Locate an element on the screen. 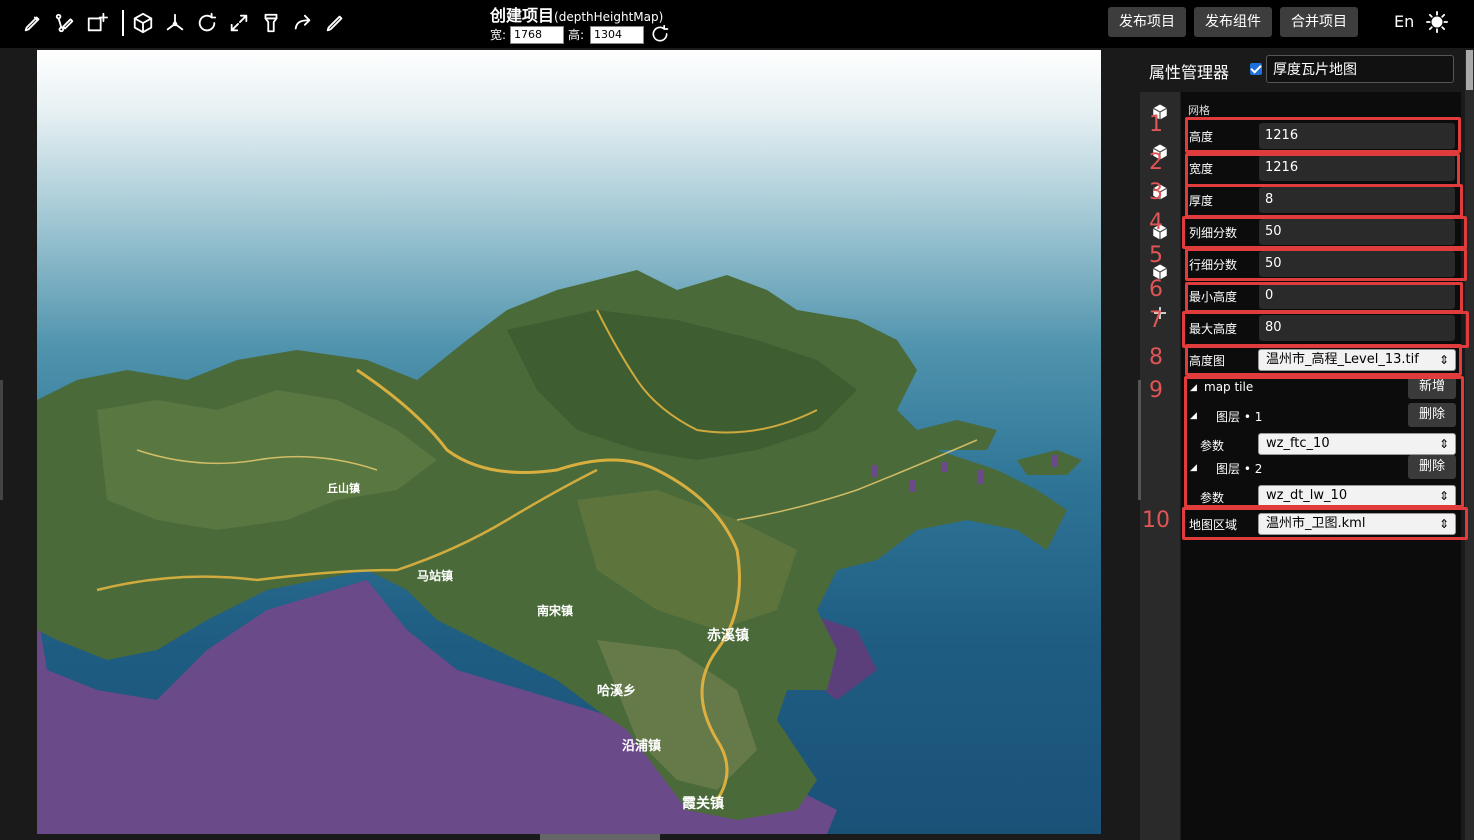  marker-number: 3 is located at coordinates (1156, 192).